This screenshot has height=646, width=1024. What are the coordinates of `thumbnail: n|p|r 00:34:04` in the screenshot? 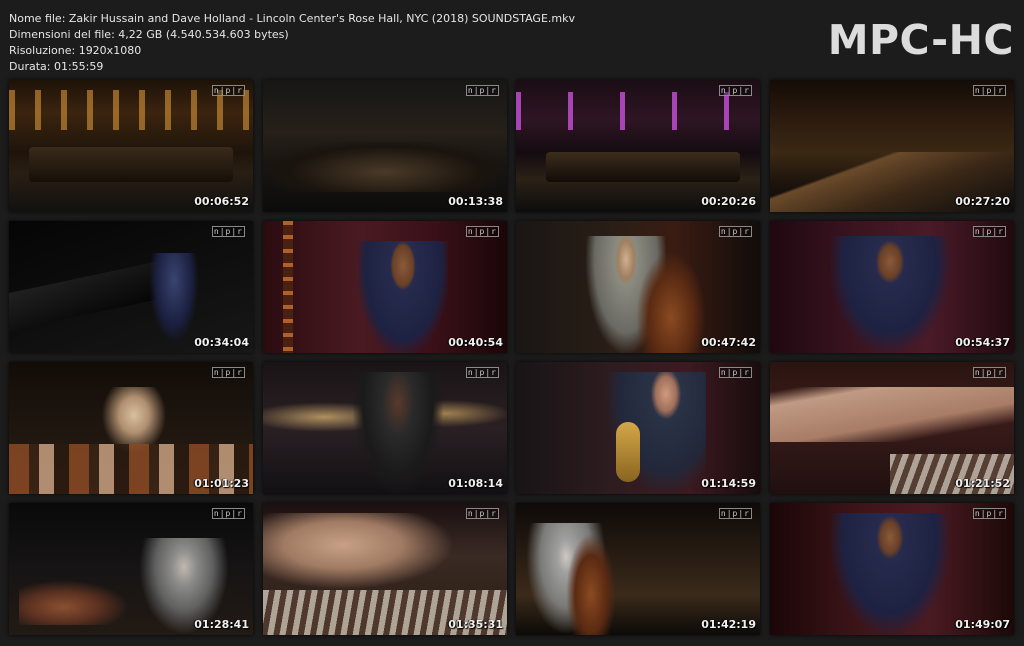 It's located at (131, 287).